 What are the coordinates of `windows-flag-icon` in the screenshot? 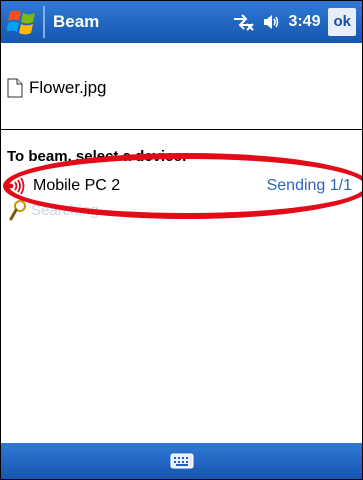 It's located at (21, 22).